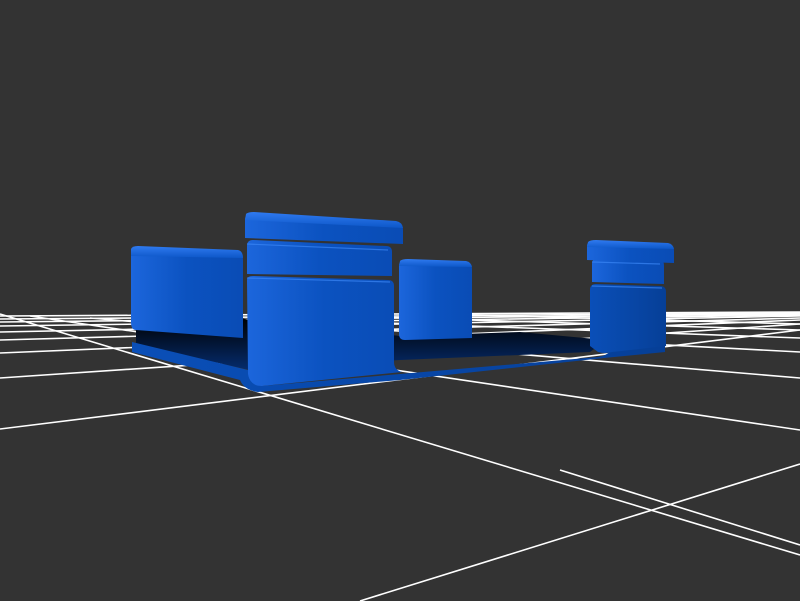 This screenshot has height=601, width=800. Describe the element at coordinates (187, 252) in the screenshot. I see `model-left-rear-wall-top` at that location.